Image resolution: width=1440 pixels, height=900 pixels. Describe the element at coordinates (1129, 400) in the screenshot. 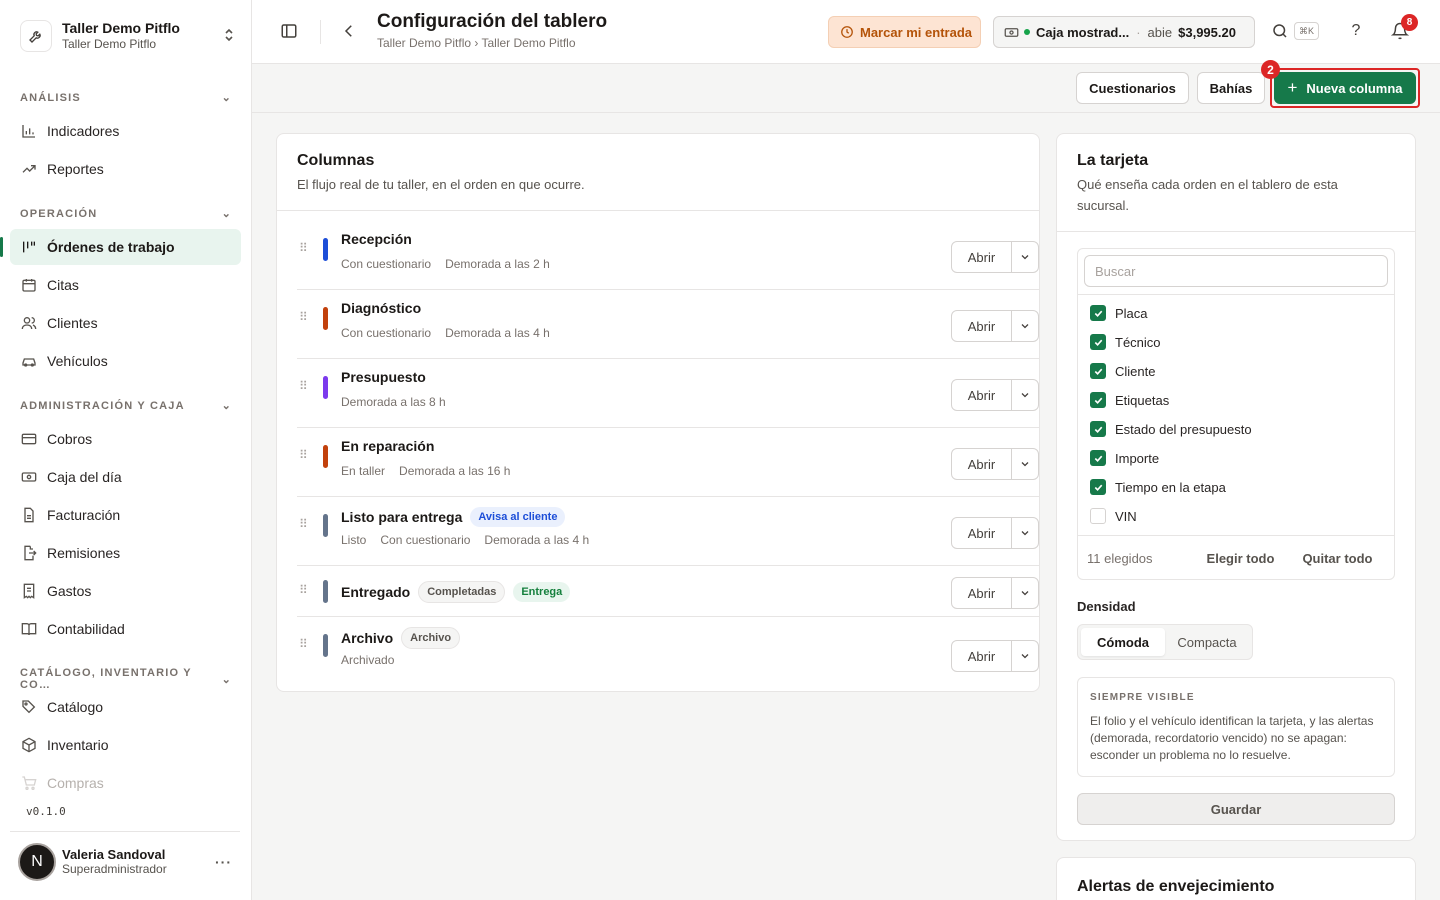

I see `field-checkbox-item: Etiquetas` at that location.